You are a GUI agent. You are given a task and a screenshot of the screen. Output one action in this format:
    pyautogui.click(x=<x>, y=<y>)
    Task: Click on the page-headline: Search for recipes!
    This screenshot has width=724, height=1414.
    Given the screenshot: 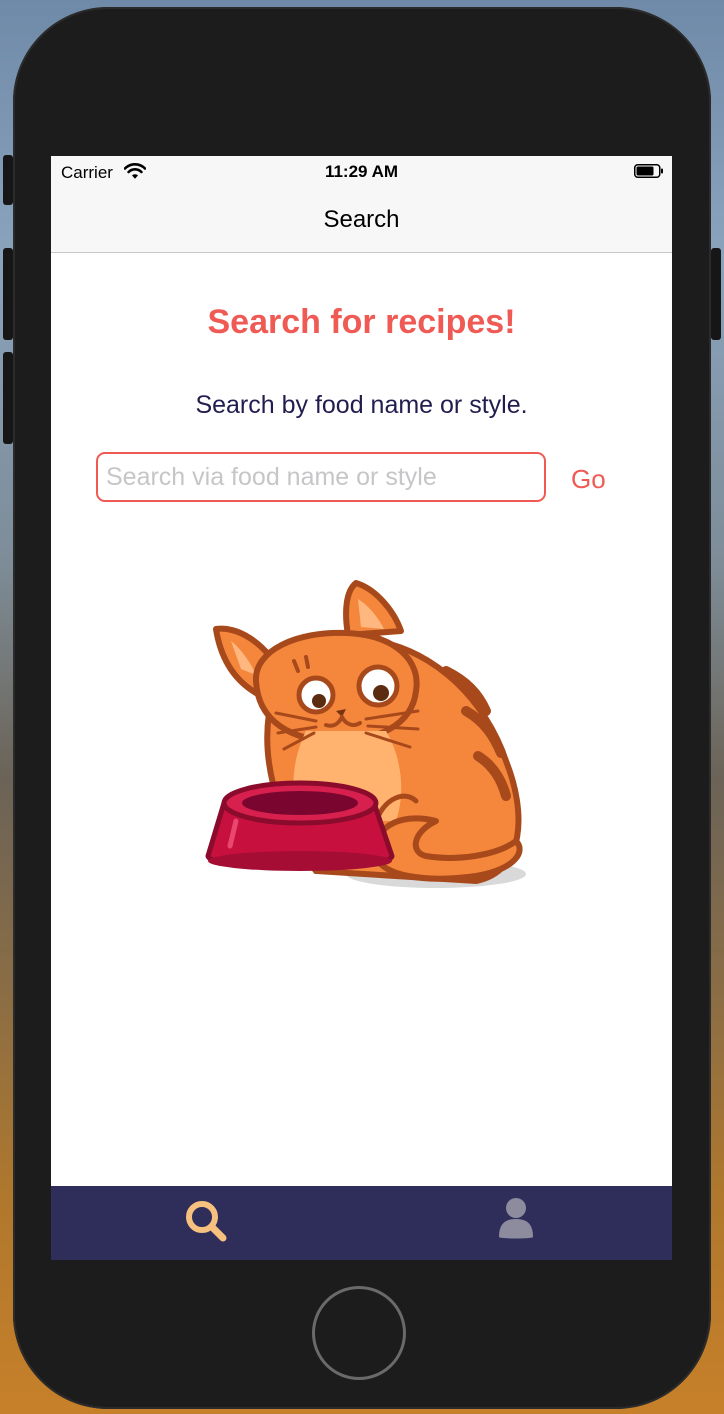 What is the action you would take?
    pyautogui.click(x=361, y=322)
    